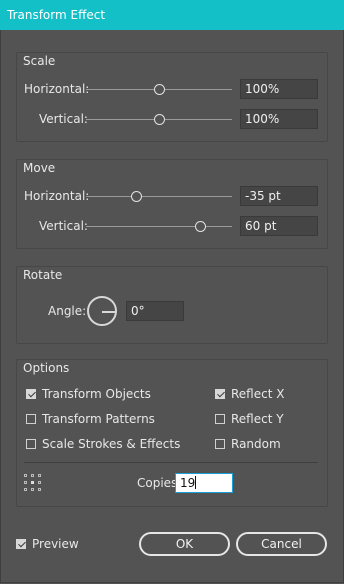 The image size is (344, 584). I want to click on angle-dial-hand, so click(109, 312).